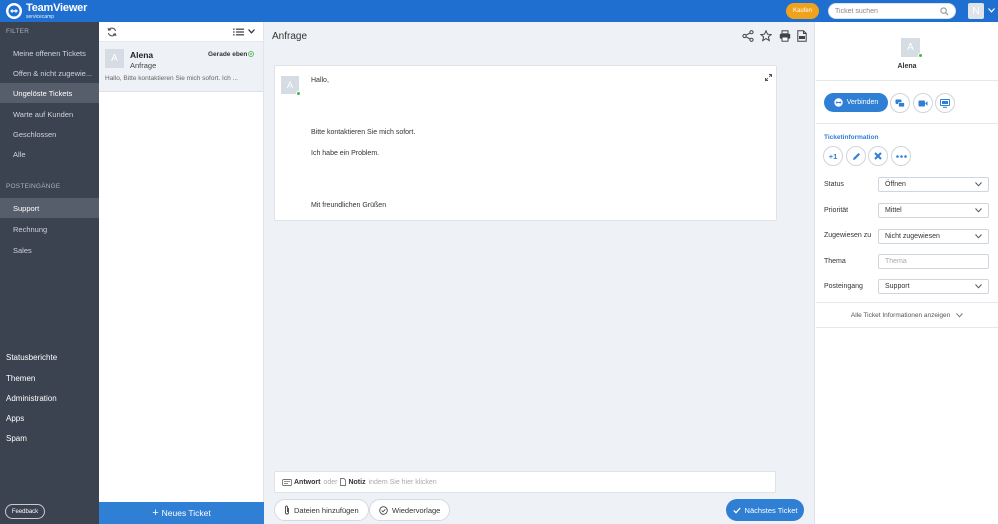  Describe the element at coordinates (49, 208) in the screenshot. I see `inbox-support: Support` at that location.